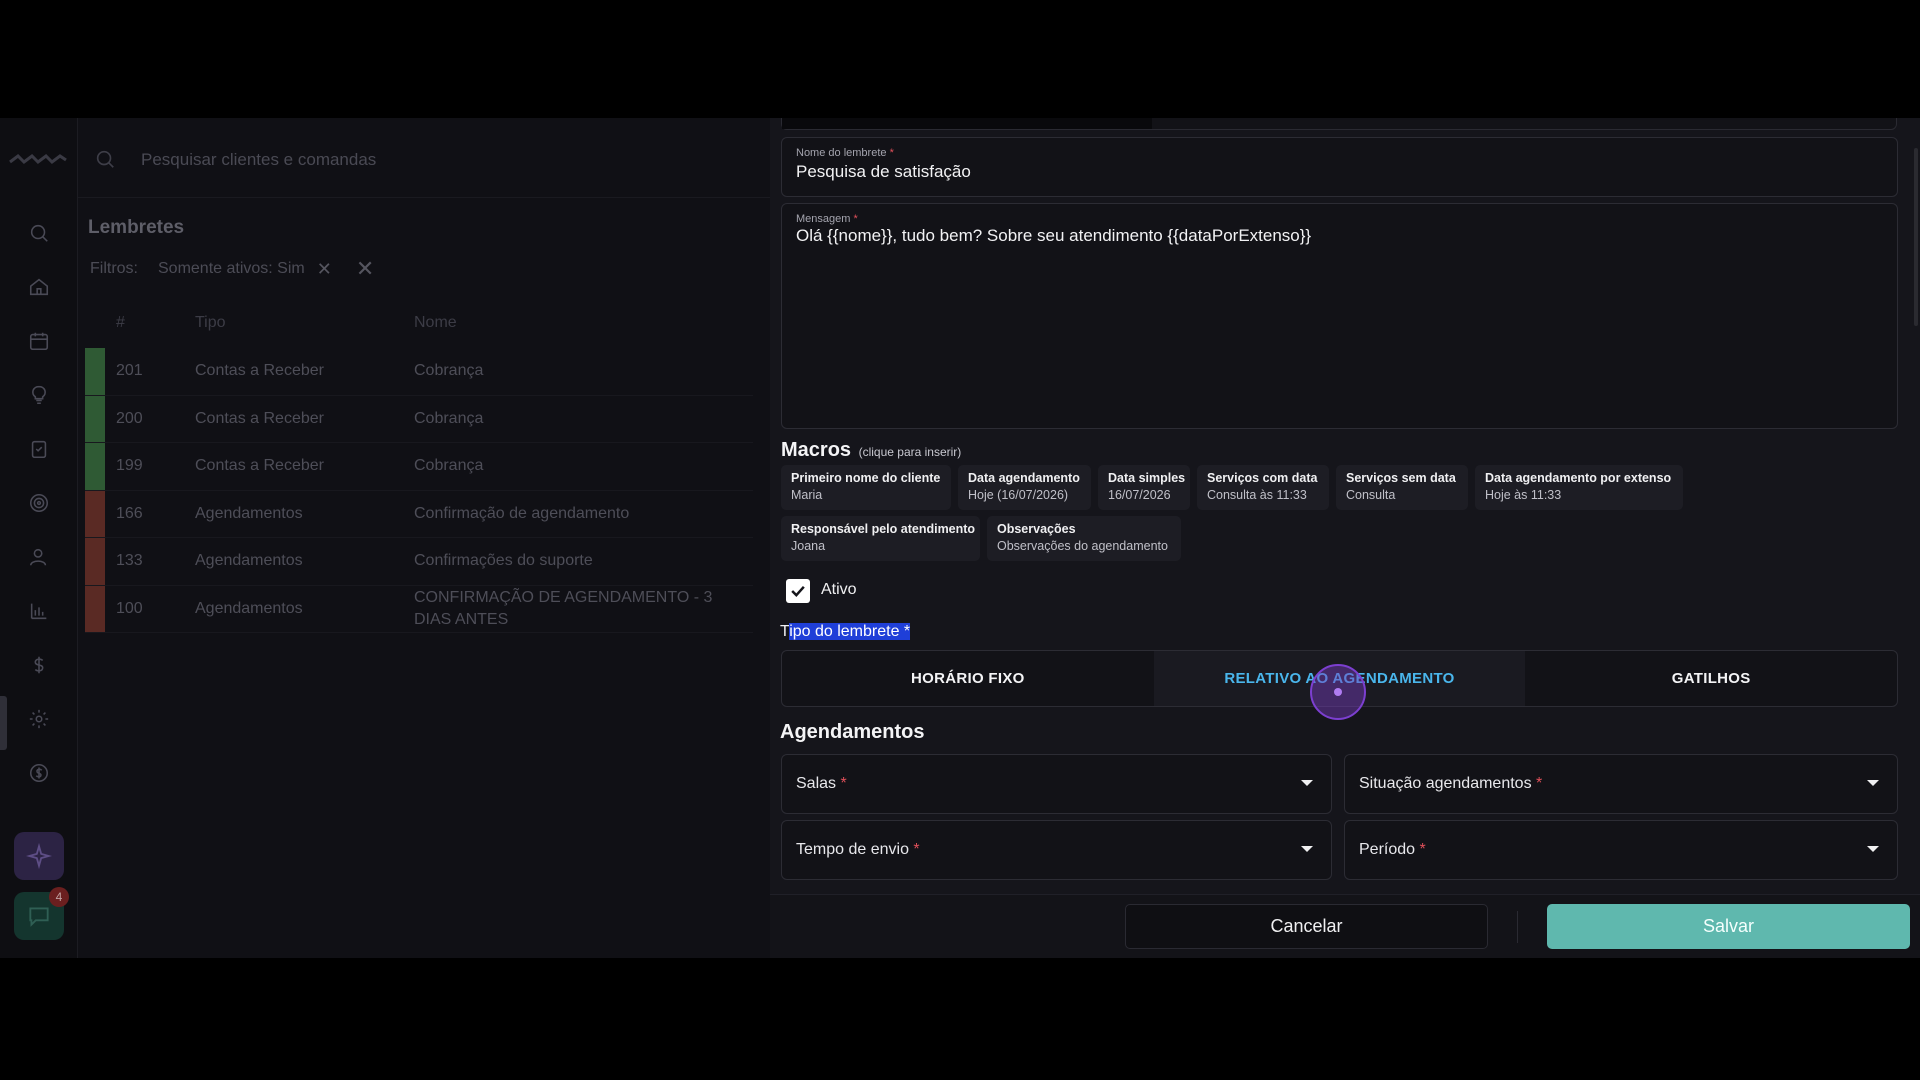  What do you see at coordinates (1147, 478) in the screenshot?
I see `macro-title: Data simples` at bounding box center [1147, 478].